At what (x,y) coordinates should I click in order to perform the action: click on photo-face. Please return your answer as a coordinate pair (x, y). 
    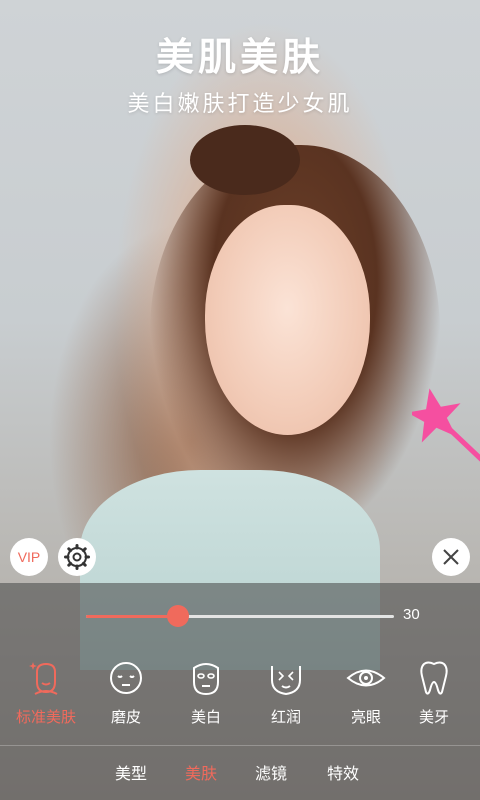
    Looking at the image, I should click on (287, 320).